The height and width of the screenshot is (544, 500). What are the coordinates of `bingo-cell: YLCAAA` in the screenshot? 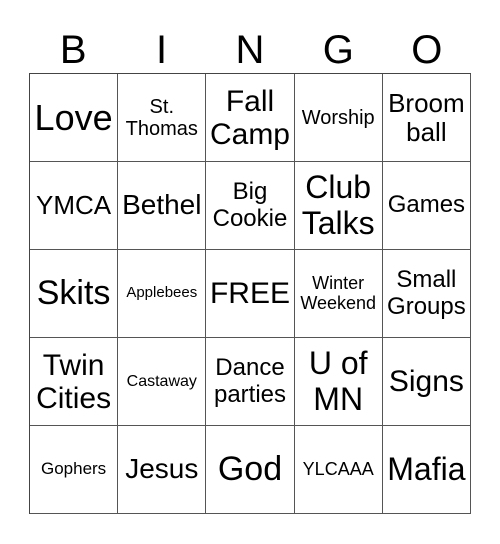 It's located at (338, 470).